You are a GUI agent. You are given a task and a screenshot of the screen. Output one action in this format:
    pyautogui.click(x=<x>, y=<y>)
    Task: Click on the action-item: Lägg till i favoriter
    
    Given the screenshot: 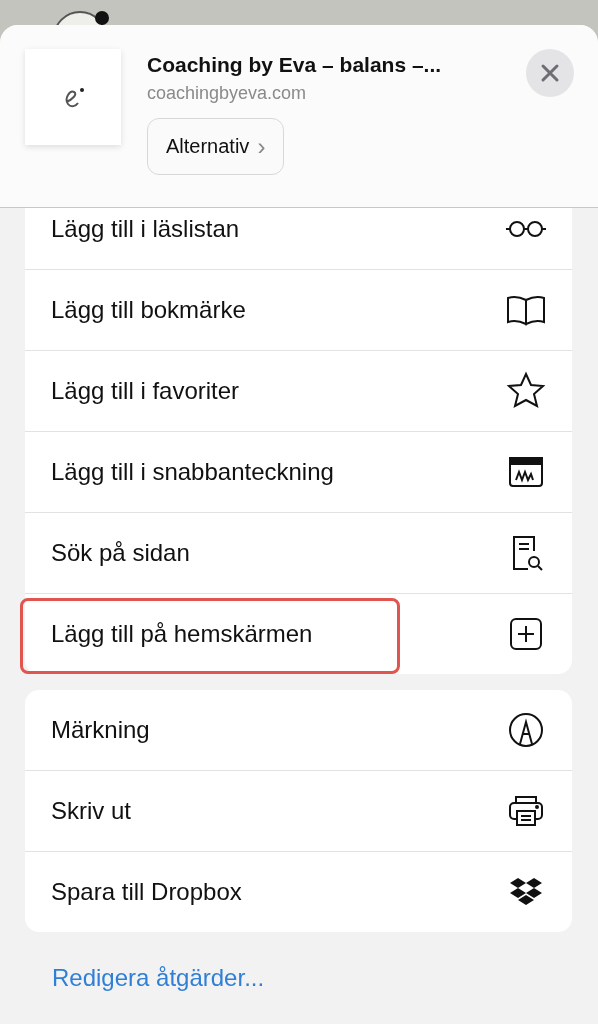 What is the action you would take?
    pyautogui.click(x=298, y=390)
    